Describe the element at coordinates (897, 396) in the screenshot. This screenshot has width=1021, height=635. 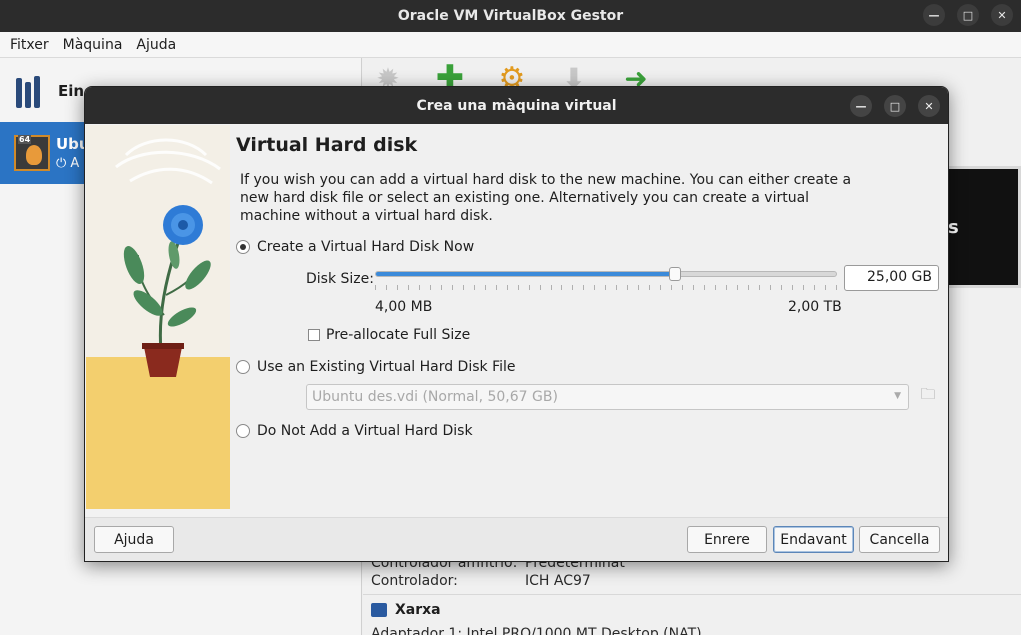
I see `chevron-down-icon: ▼` at that location.